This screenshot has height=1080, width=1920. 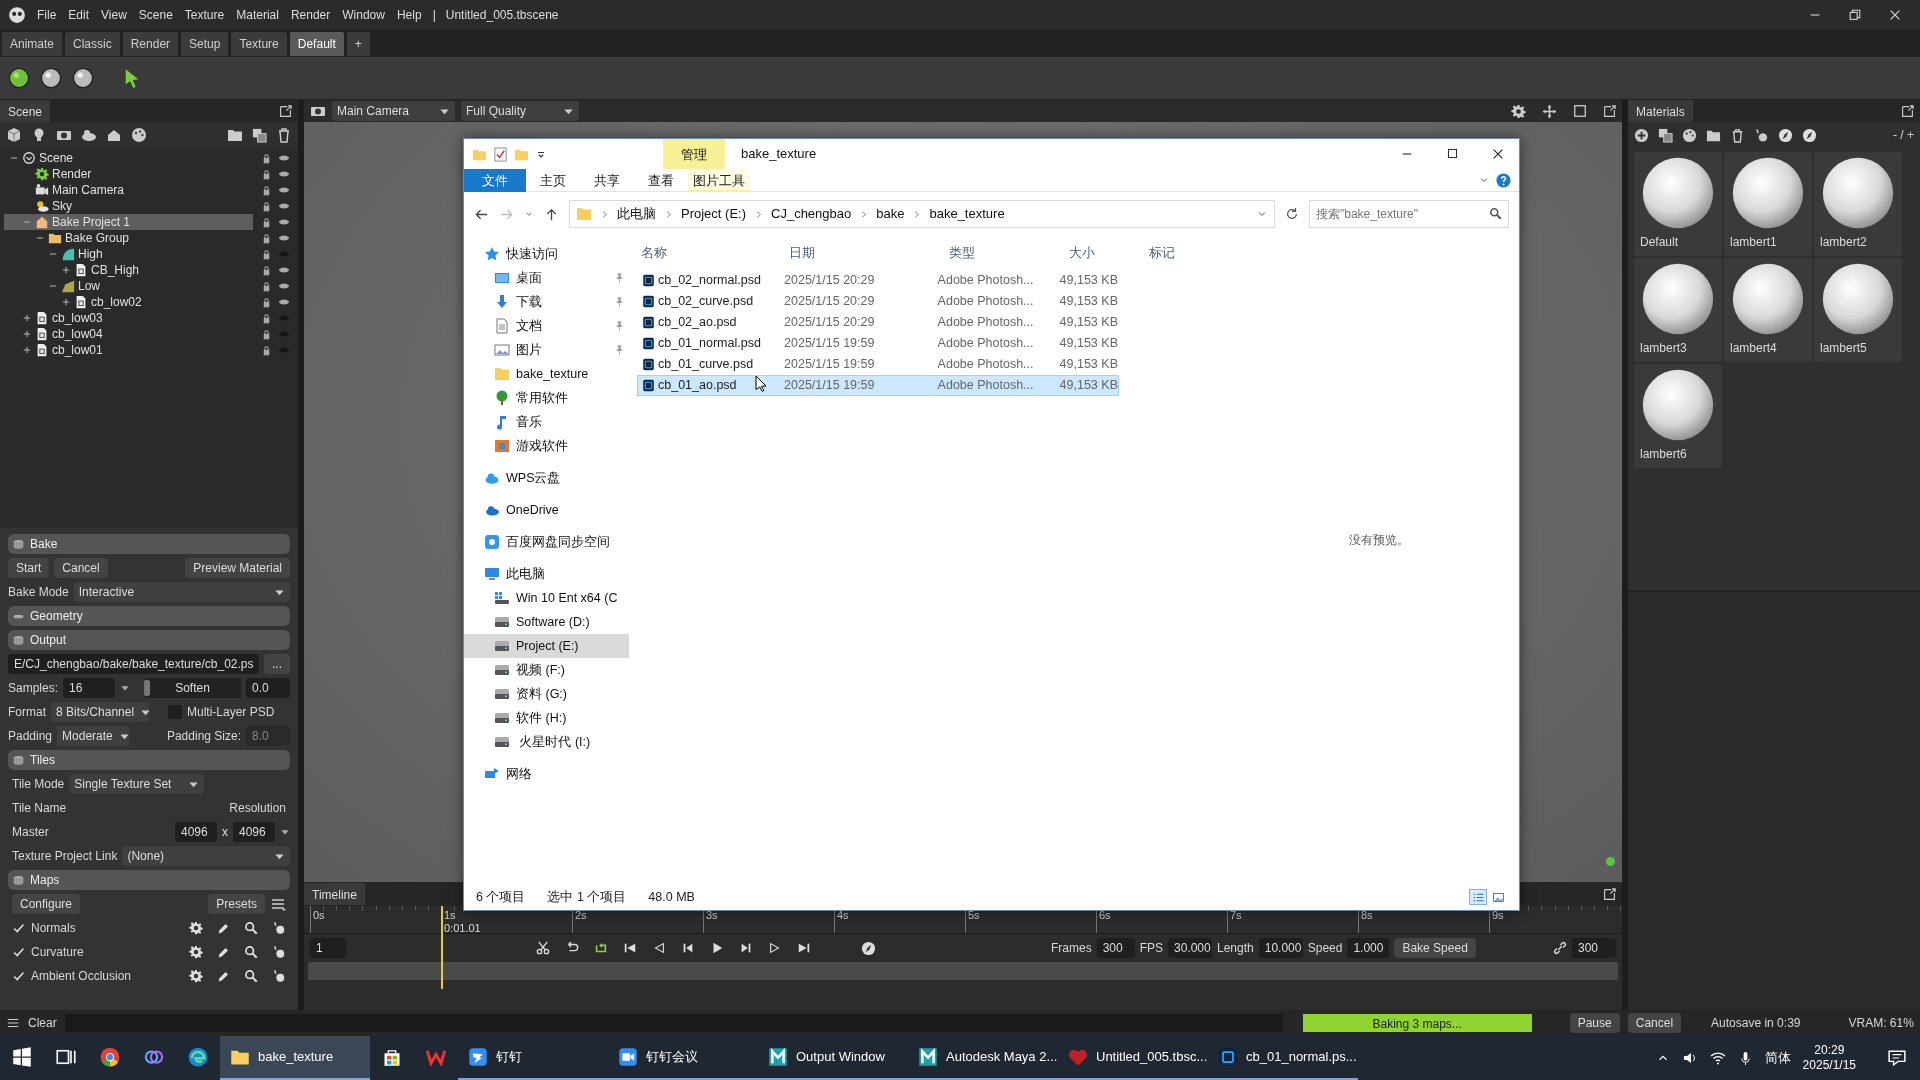 I want to click on skip-start-icon, so click(x=630, y=948).